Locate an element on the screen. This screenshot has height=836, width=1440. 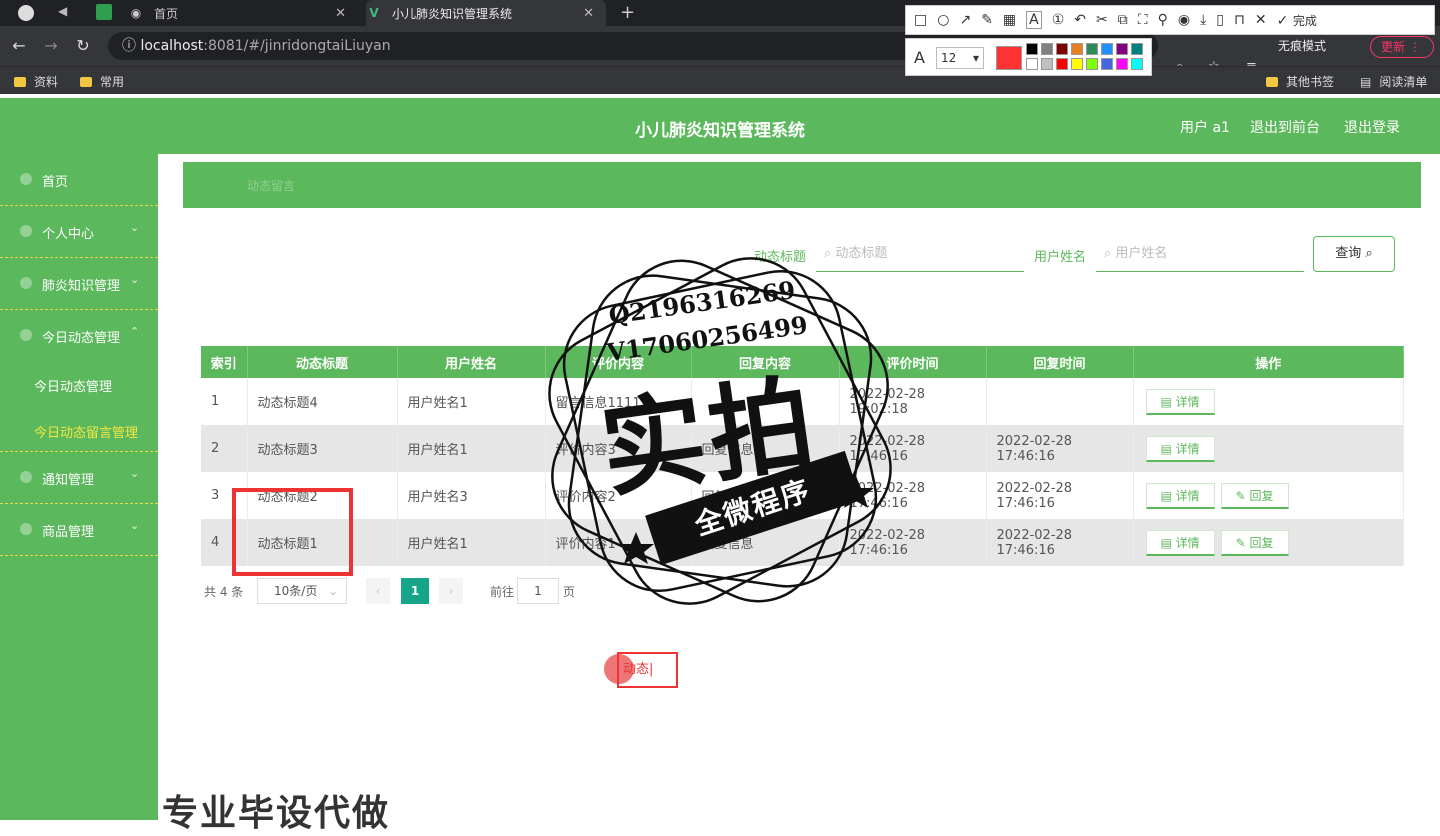
done-button: ✓ 完成 is located at coordinates (1297, 20).